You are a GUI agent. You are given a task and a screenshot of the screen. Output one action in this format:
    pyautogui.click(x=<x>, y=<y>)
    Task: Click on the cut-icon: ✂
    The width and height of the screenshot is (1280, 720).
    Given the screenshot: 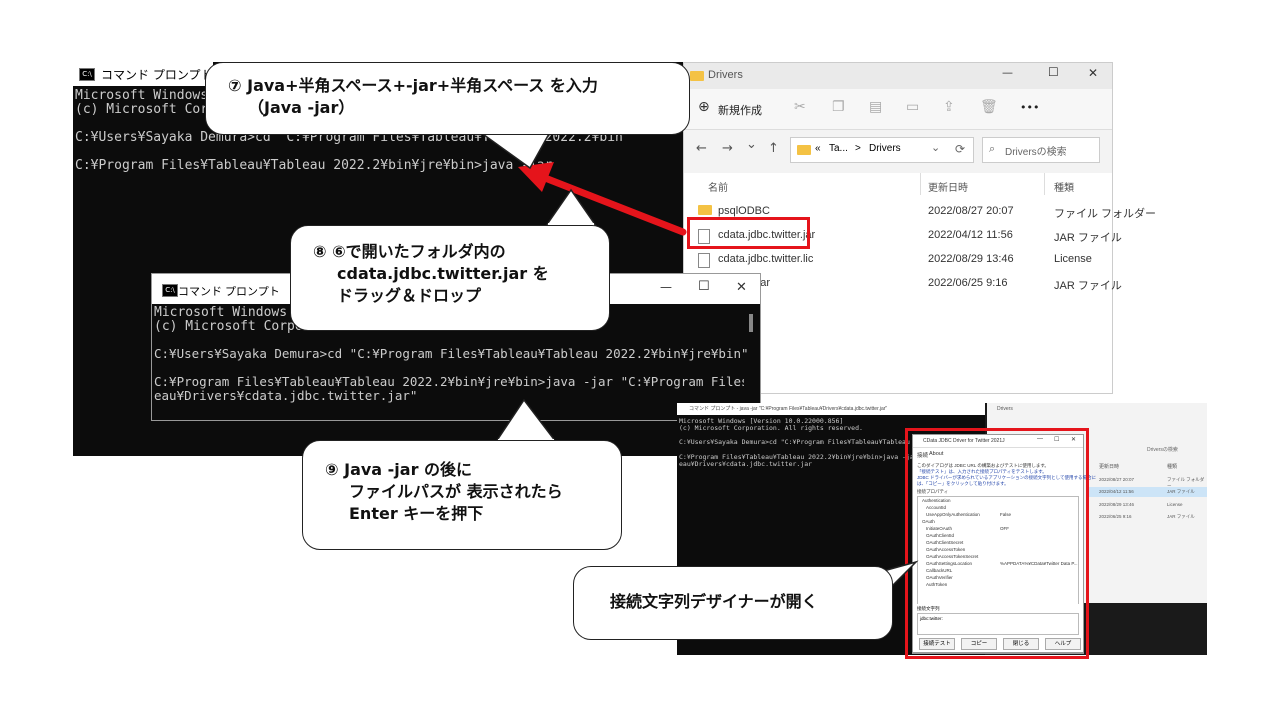 What is the action you would take?
    pyautogui.click(x=800, y=107)
    